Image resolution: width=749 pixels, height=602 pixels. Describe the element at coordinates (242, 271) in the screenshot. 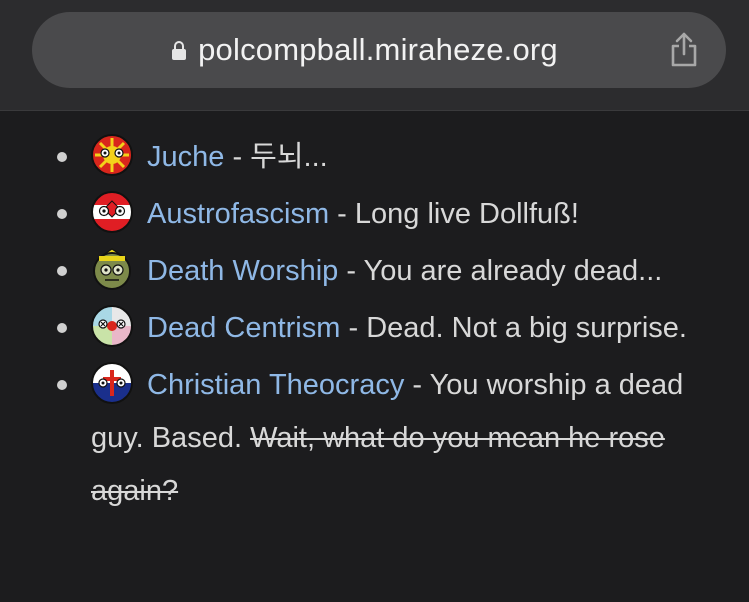

I see `link-death-worship: Death Worship` at that location.